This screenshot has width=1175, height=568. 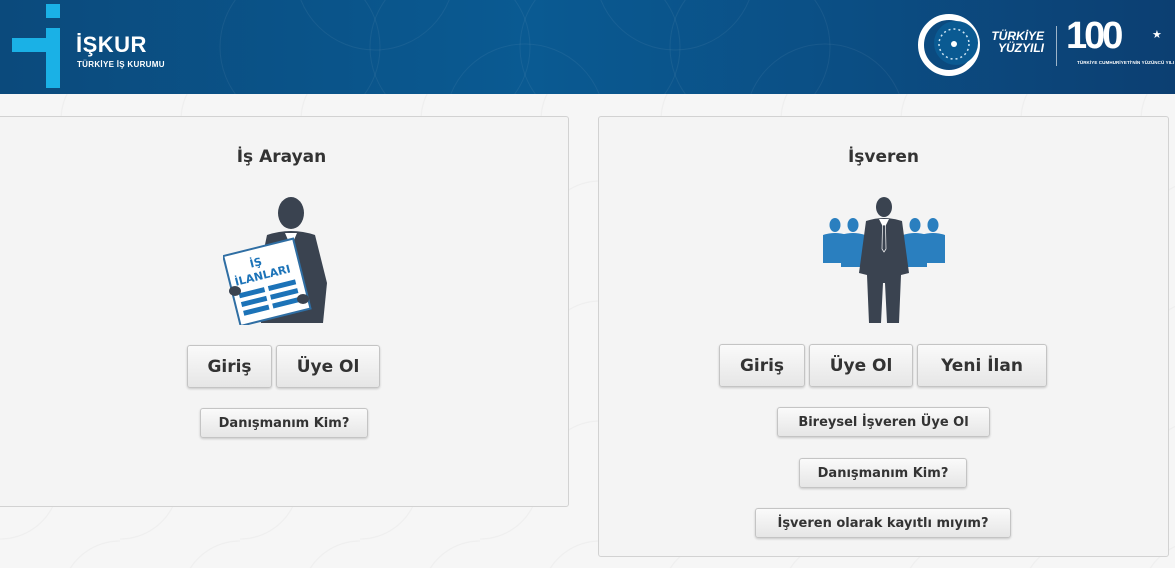 What do you see at coordinates (1094, 36) in the screenshot?
I see `anniversary-number: 100` at bounding box center [1094, 36].